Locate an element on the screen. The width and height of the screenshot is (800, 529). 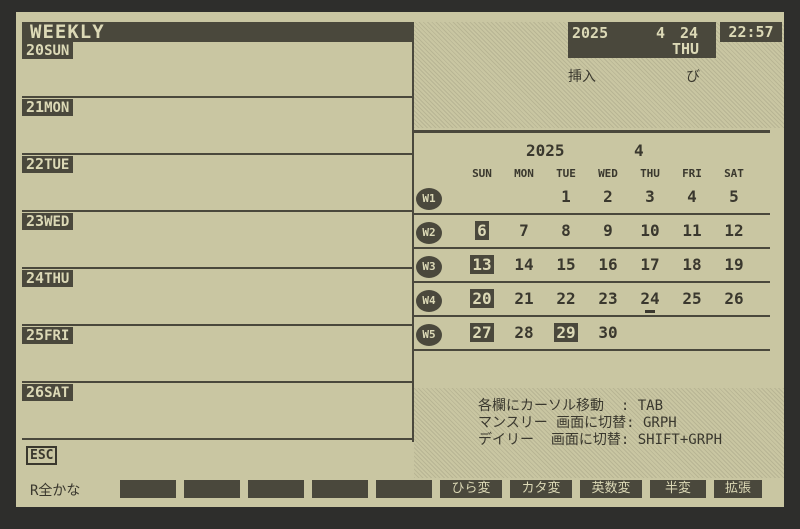
calendar-day: 28 is located at coordinates (524, 333).